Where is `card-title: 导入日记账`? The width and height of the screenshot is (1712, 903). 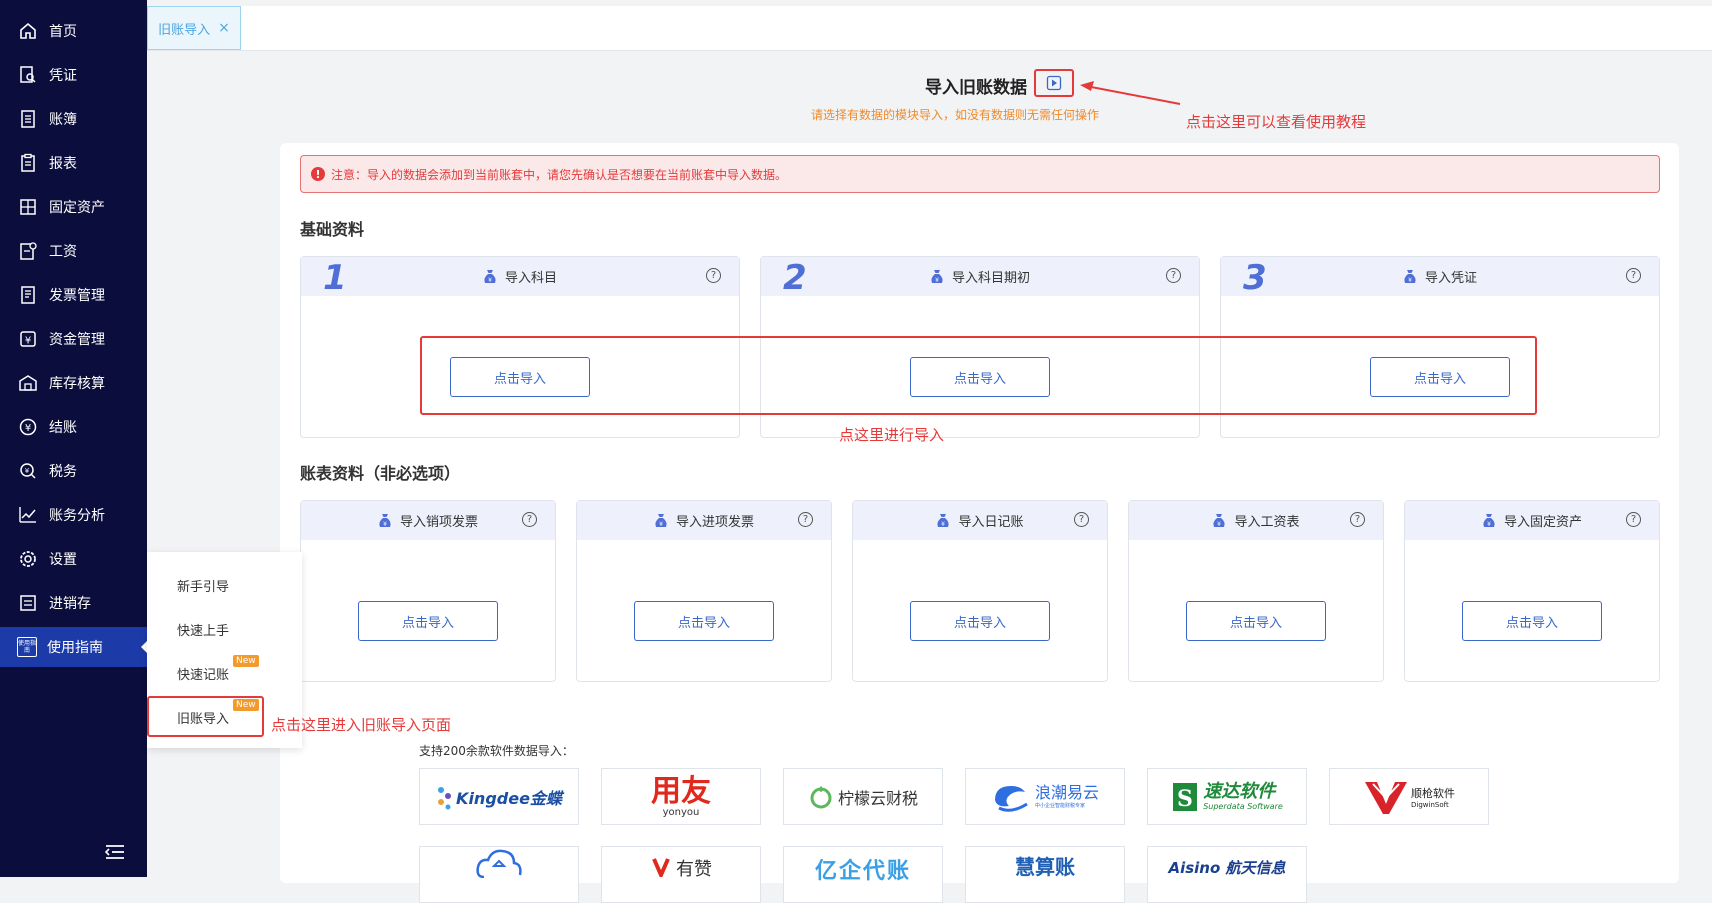
card-title: 导入日记账 is located at coordinates (991, 522).